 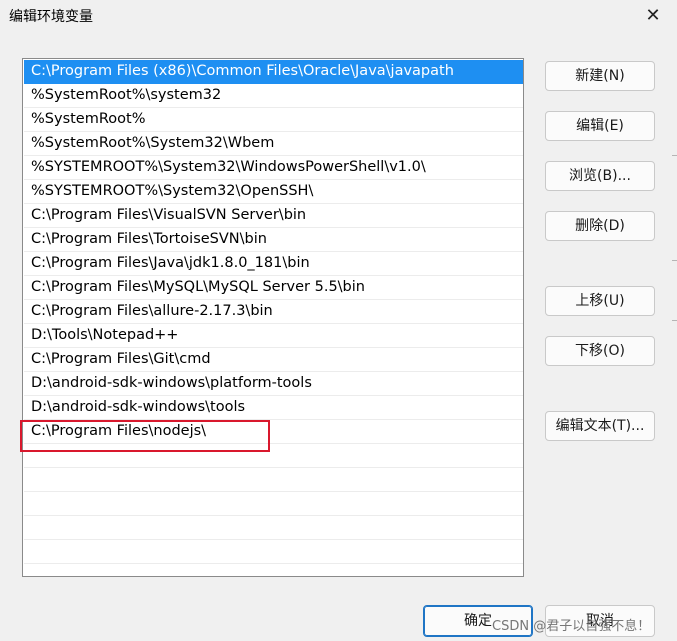 I want to click on edit-button: 编辑(E), so click(x=600, y=126).